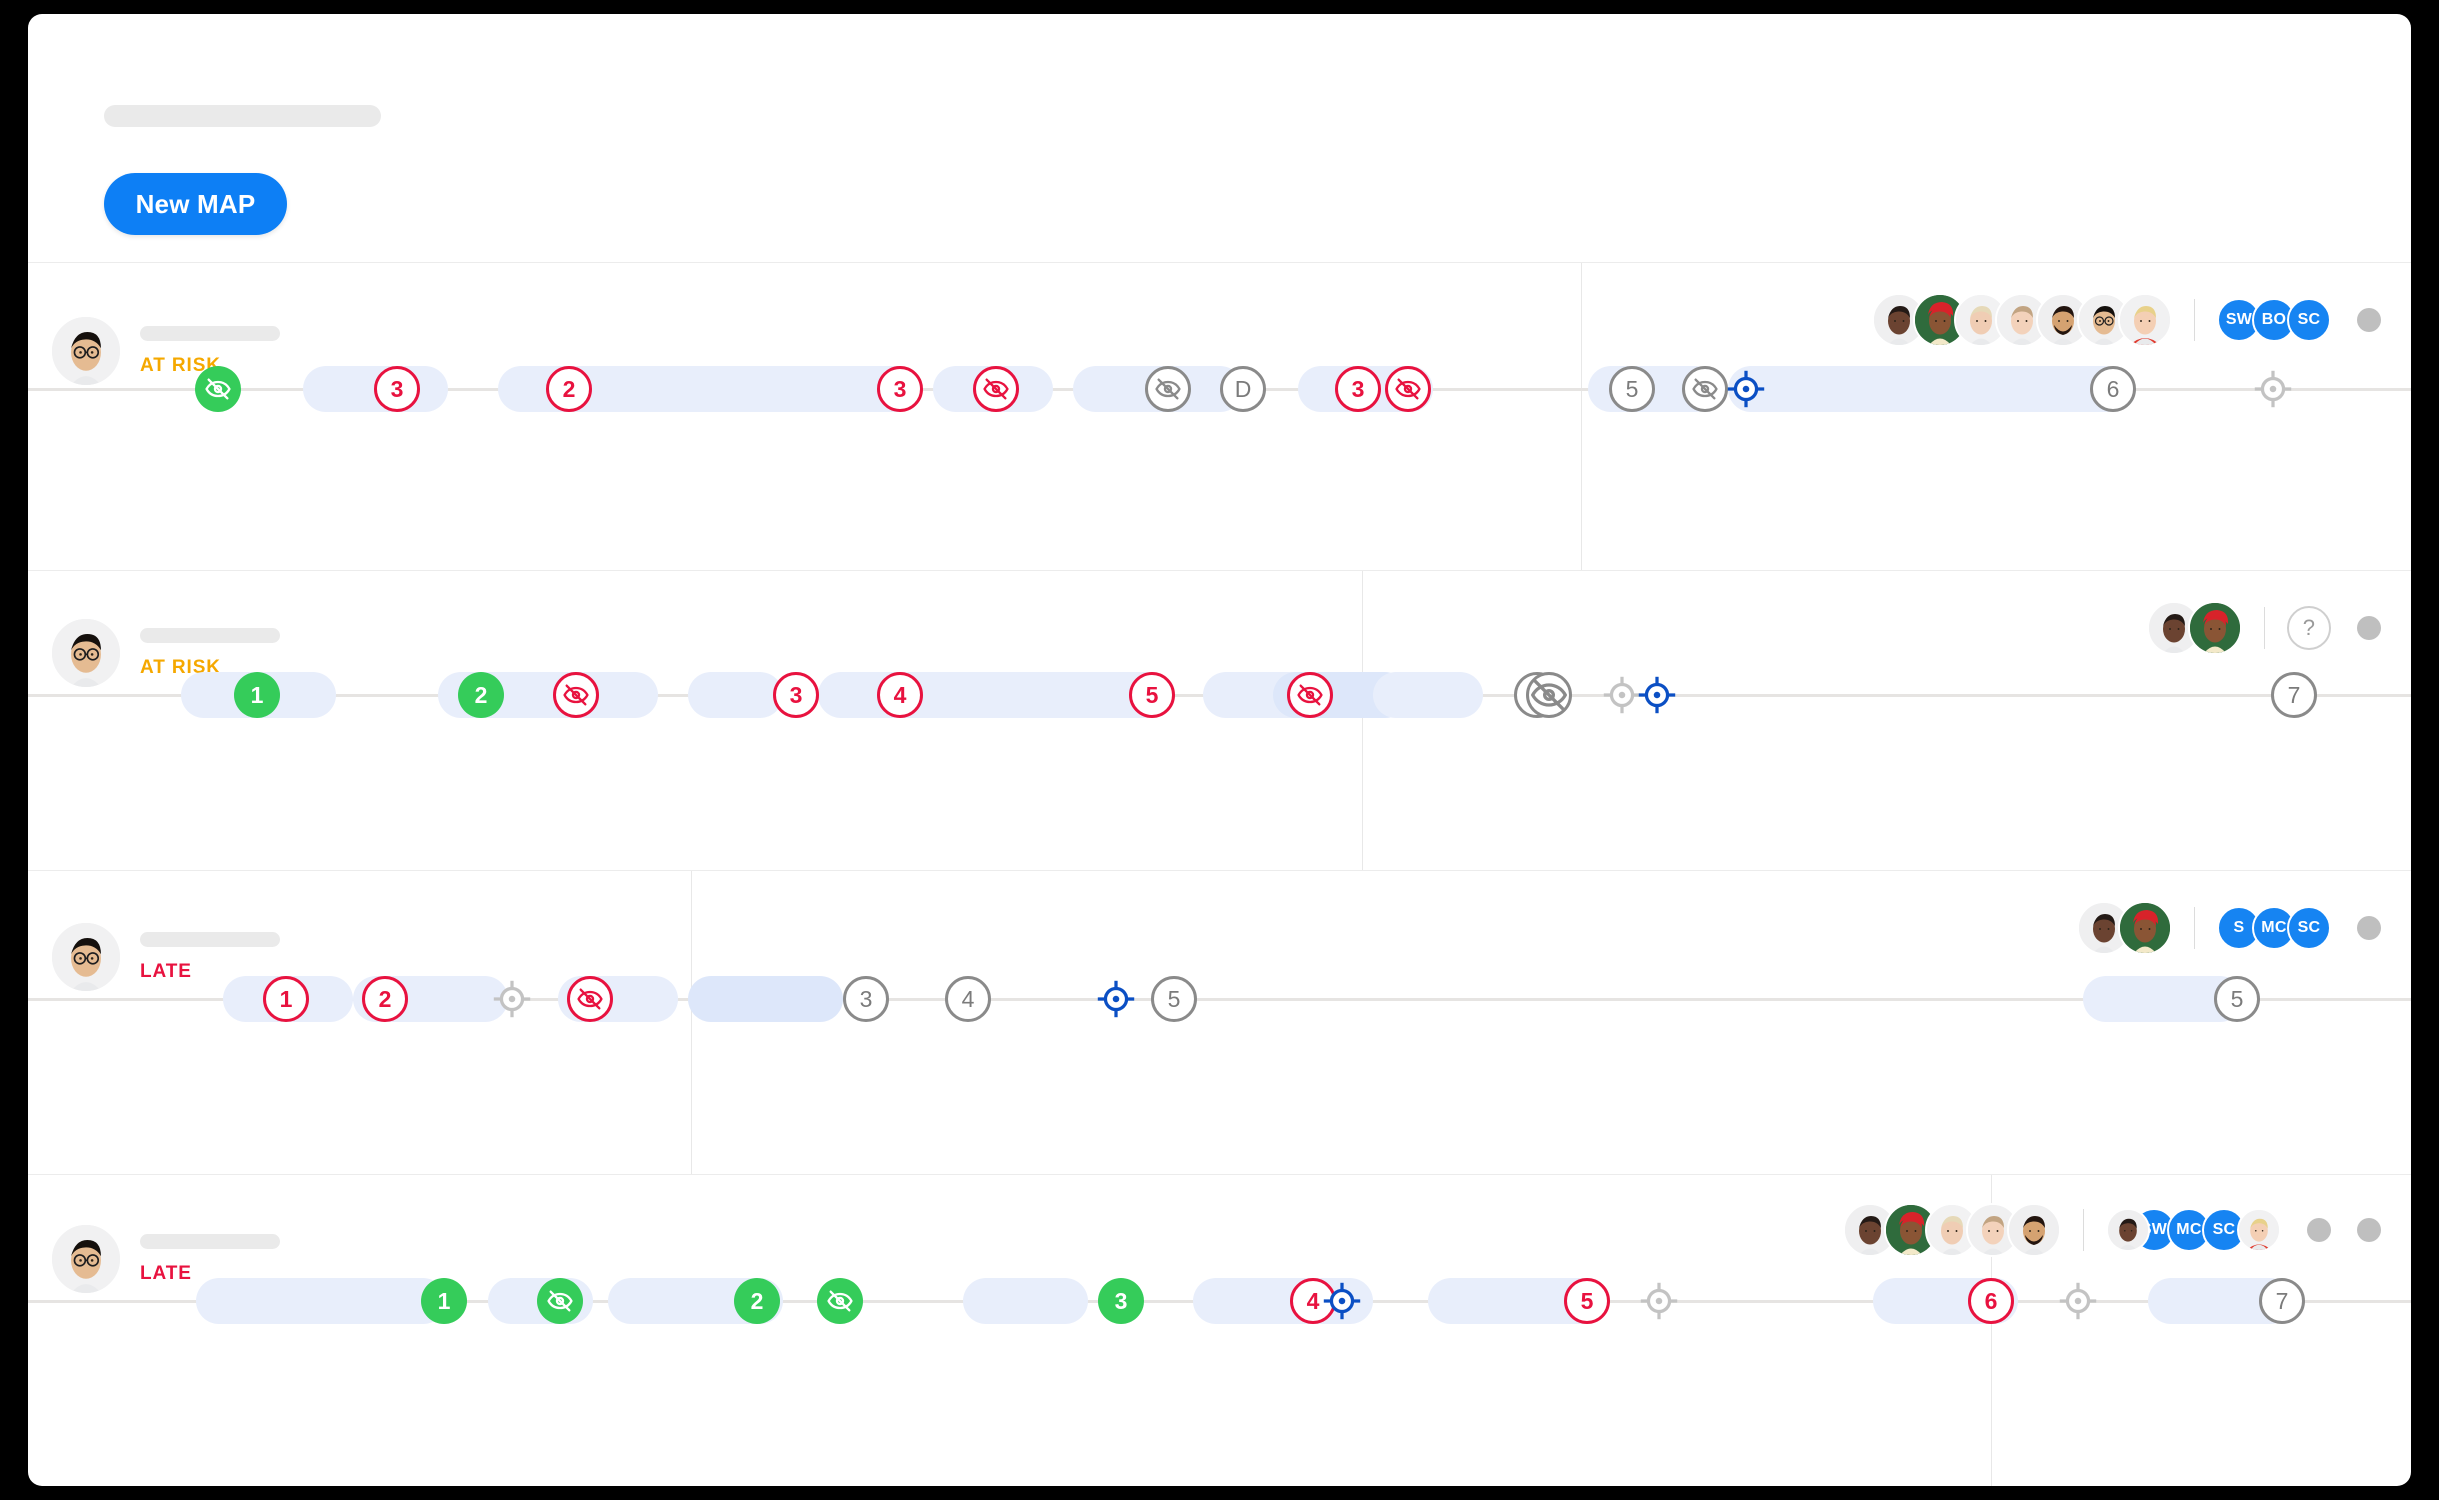 This screenshot has height=1500, width=2439. Describe the element at coordinates (2113, 389) in the screenshot. I see `upcoming-milestone-marker: 6` at that location.